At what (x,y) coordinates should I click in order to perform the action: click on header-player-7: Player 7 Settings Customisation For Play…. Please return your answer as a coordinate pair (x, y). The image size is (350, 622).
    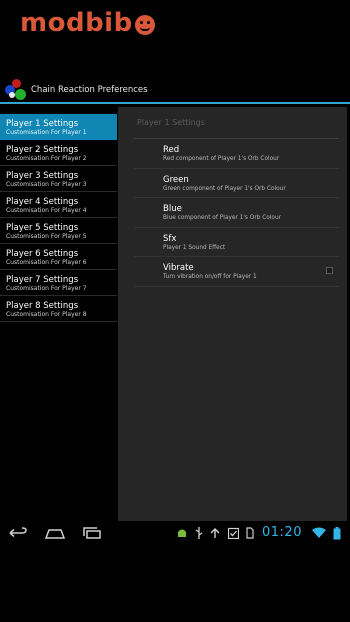
    Looking at the image, I should click on (58, 283).